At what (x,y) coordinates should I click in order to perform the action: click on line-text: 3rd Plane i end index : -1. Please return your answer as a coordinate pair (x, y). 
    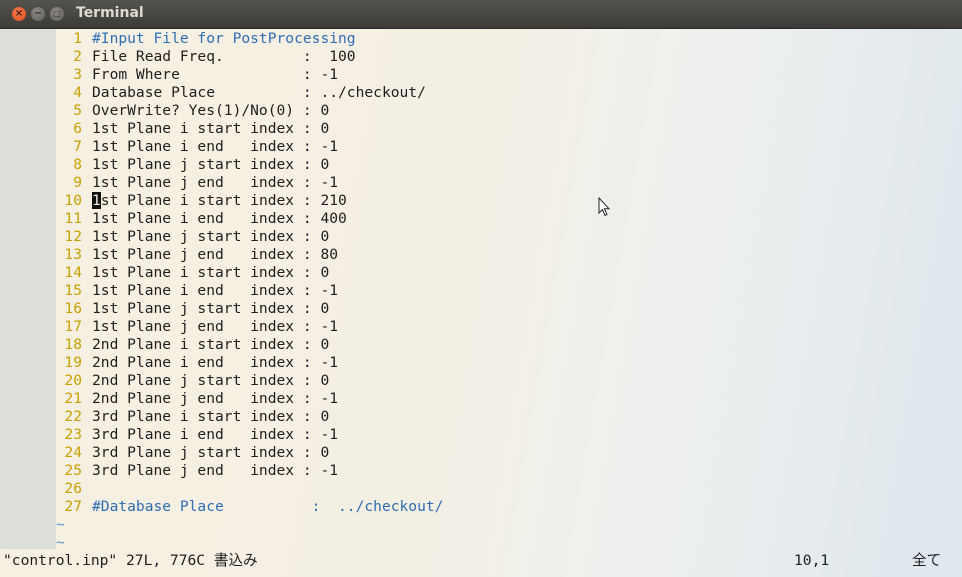
    Looking at the image, I should click on (215, 435).